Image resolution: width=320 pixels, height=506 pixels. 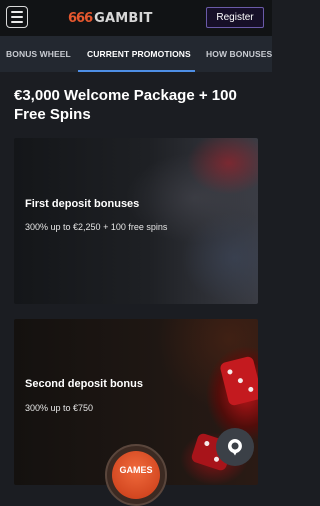 What do you see at coordinates (235, 447) in the screenshot?
I see `chat-bubble-icon` at bounding box center [235, 447].